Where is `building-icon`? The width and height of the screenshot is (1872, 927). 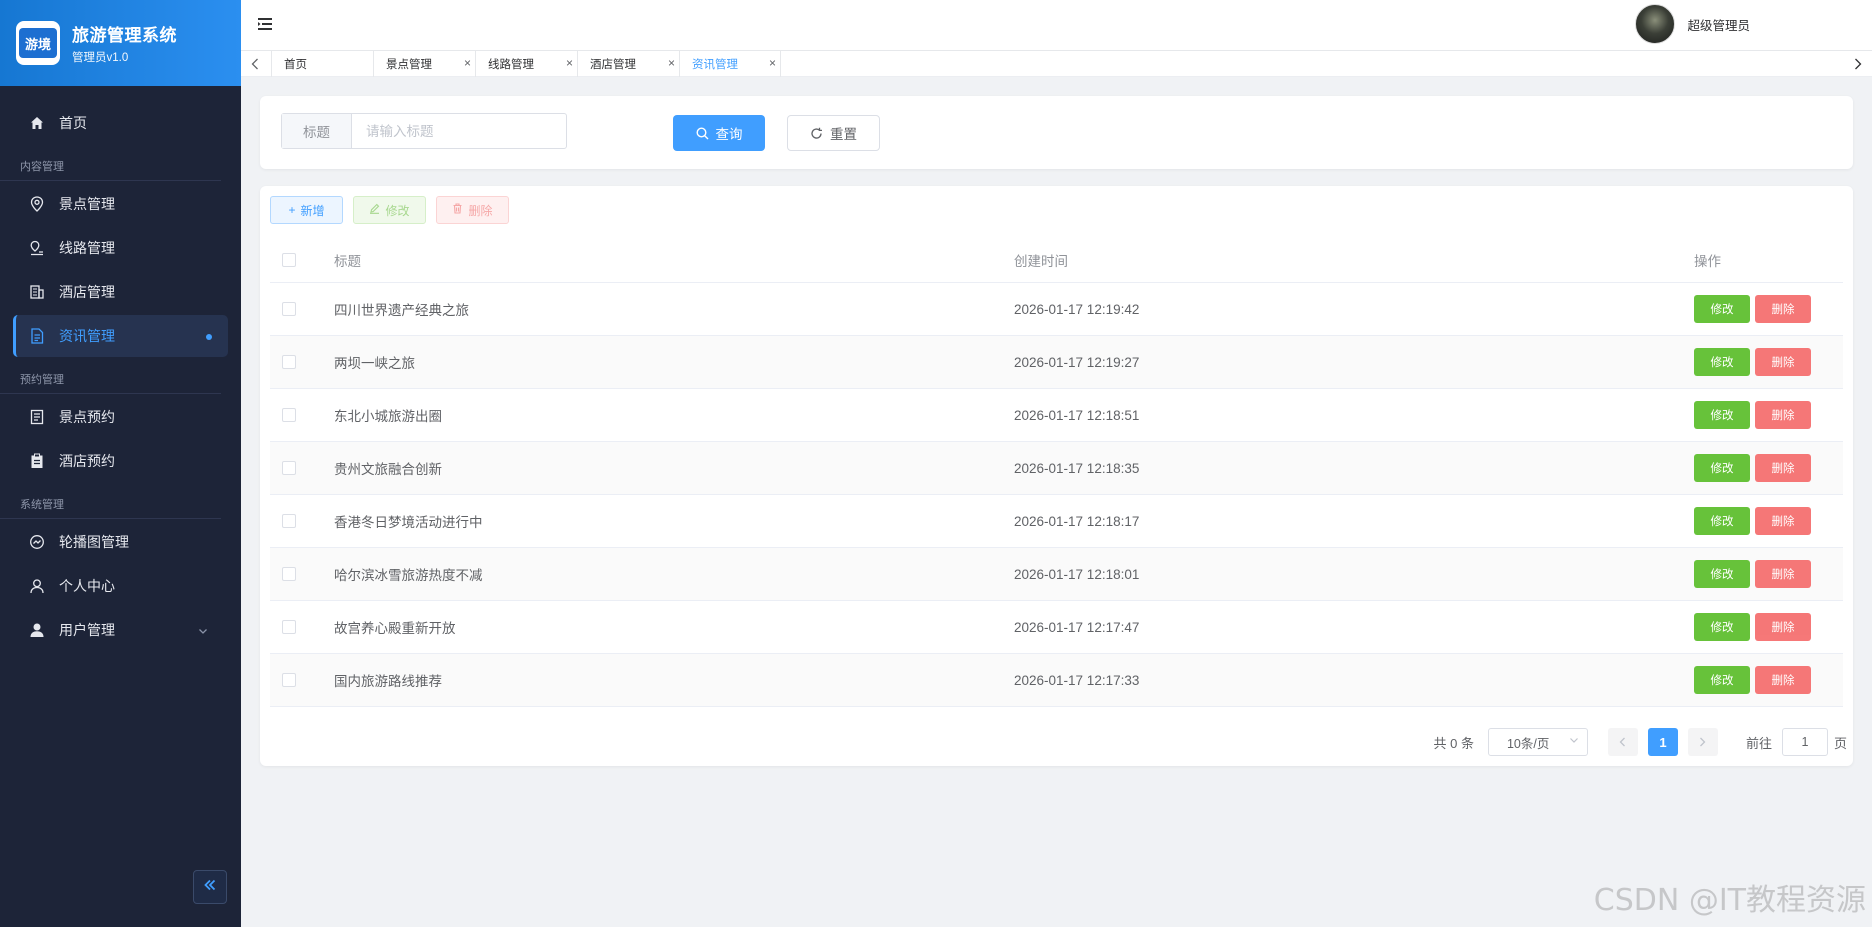 building-icon is located at coordinates (37, 292).